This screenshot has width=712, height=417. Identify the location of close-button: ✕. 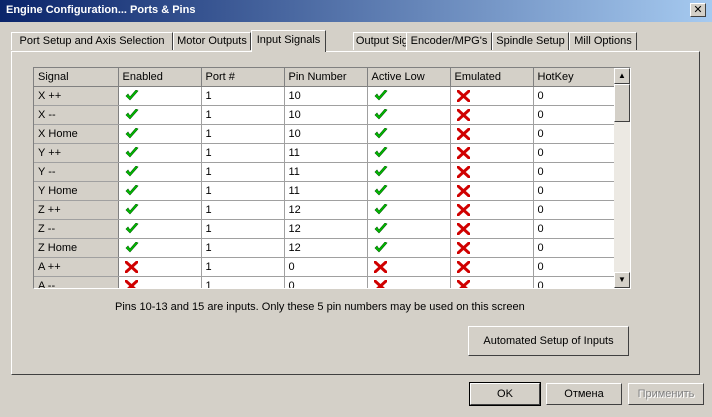
(698, 10).